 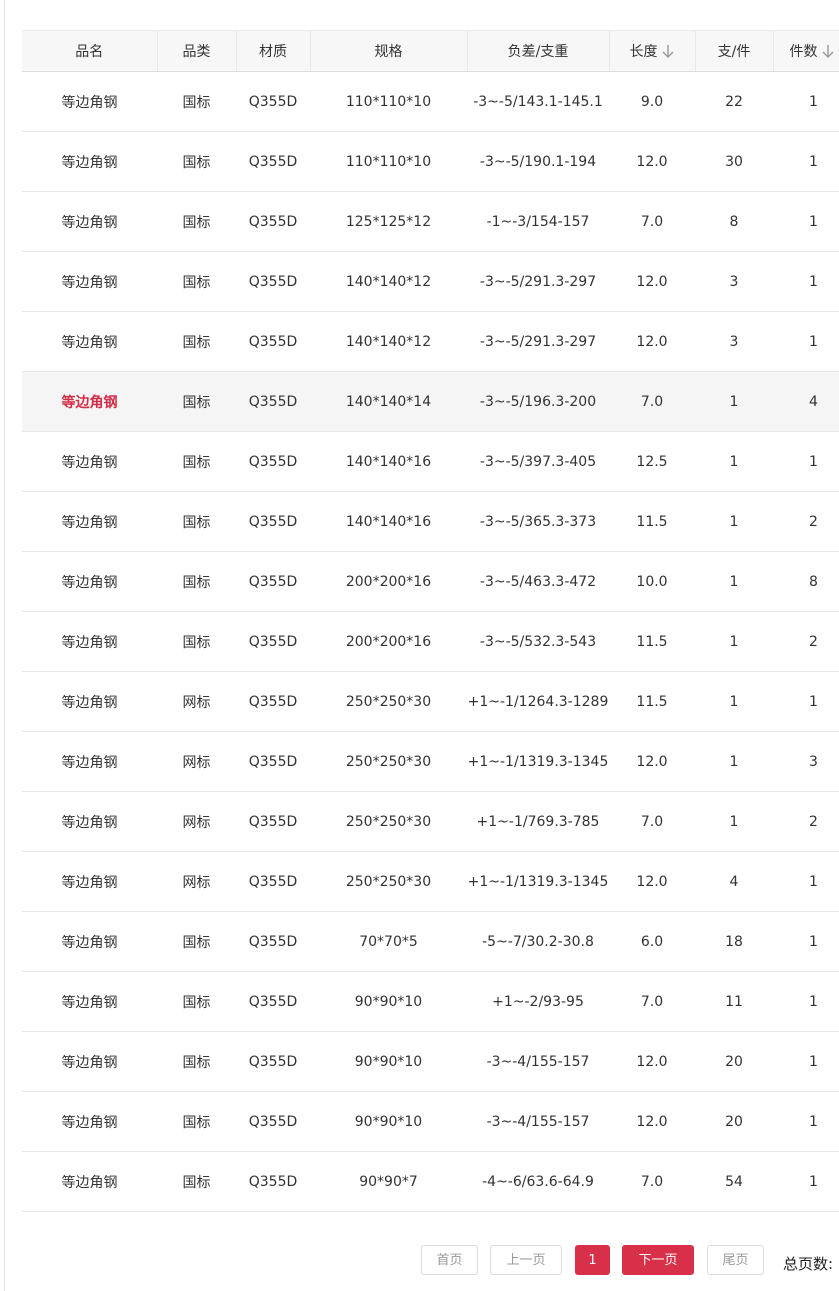 What do you see at coordinates (734, 1001) in the screenshot?
I see `cell-pcs: 11` at bounding box center [734, 1001].